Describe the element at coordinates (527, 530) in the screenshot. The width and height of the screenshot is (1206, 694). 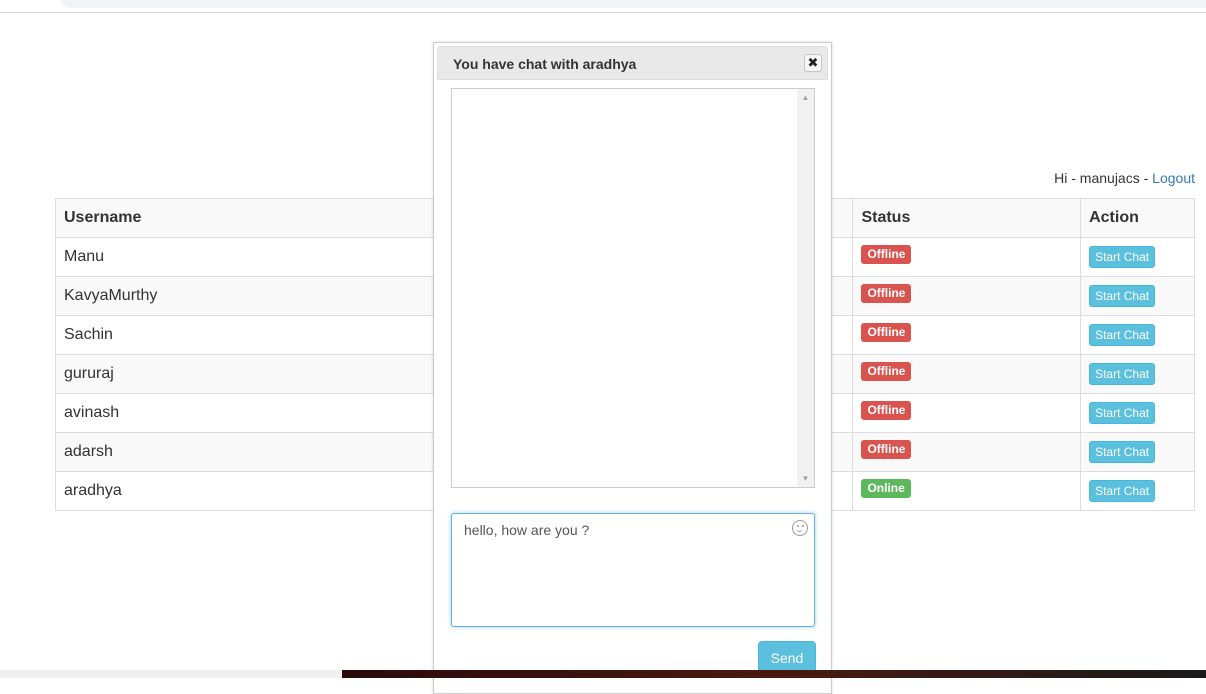
I see `message-input-value: hello, how are you ?` at that location.